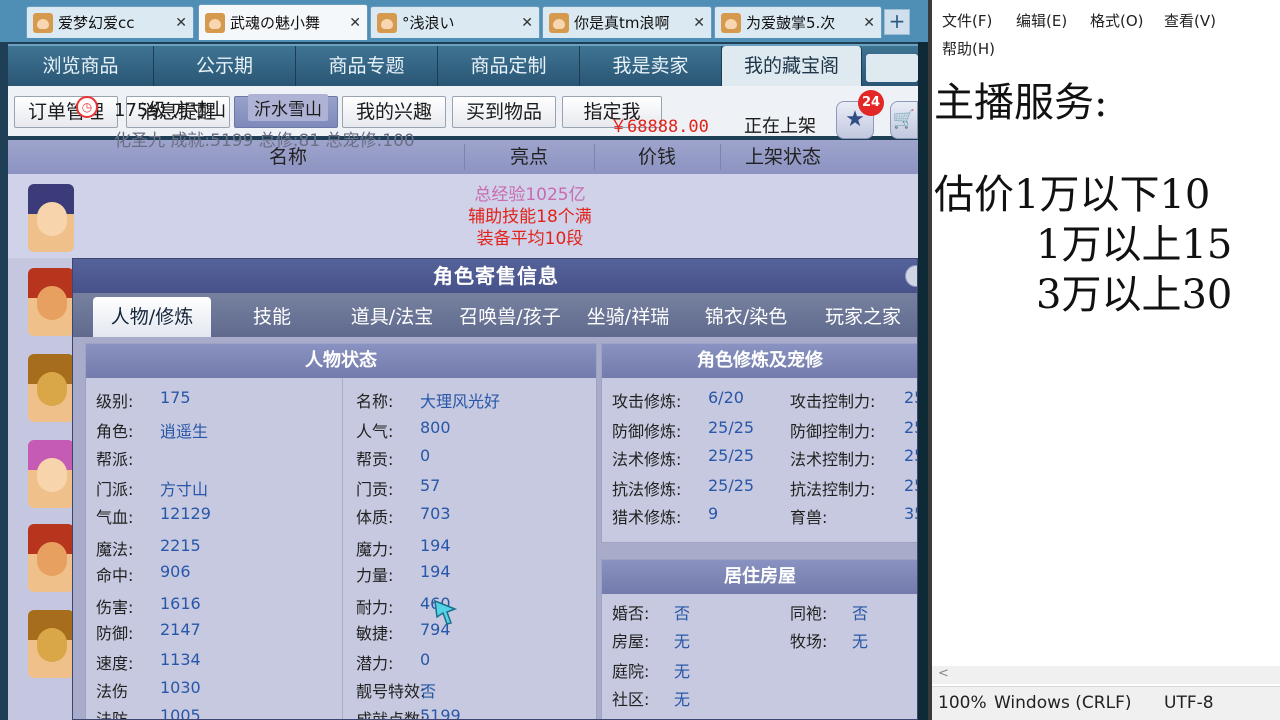 Image resolution: width=1280 pixels, height=720 pixels. I want to click on nav-extra-button, so click(892, 68).